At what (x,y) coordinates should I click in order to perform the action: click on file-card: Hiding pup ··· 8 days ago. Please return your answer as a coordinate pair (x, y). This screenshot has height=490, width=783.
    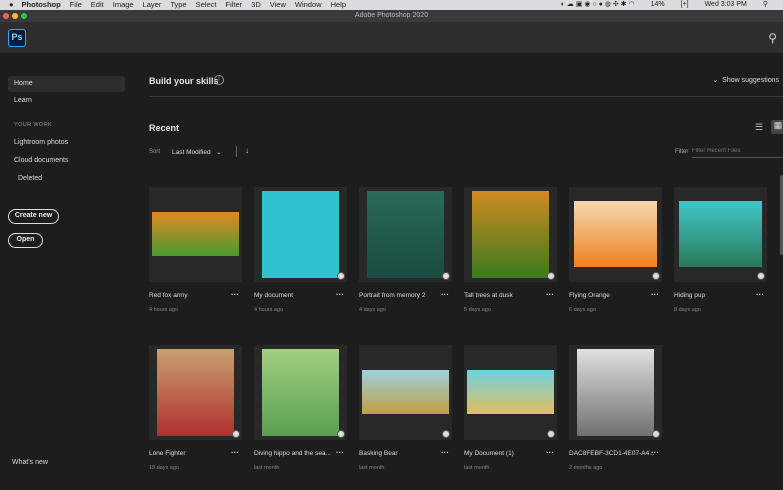
    Looking at the image, I should click on (720, 250).